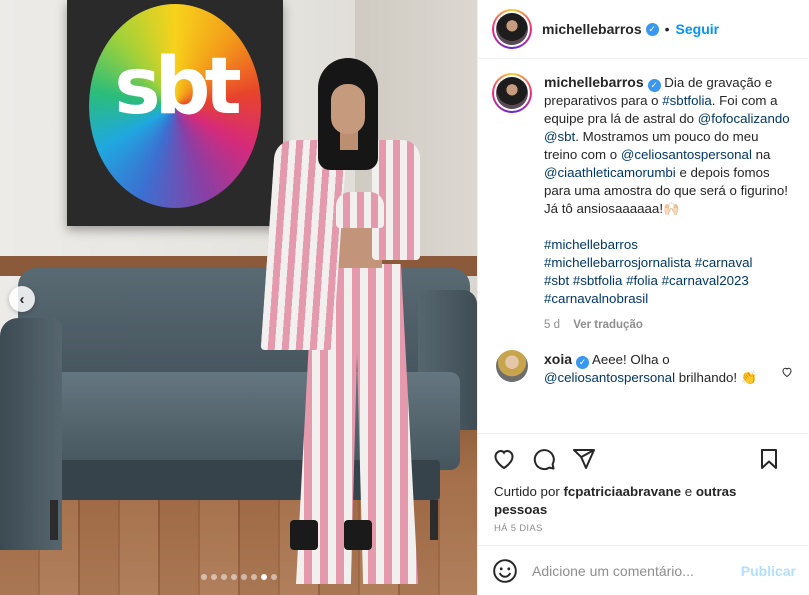 This screenshot has height=595, width=809. Describe the element at coordinates (22, 299) in the screenshot. I see `carousel-prev-button: ‹` at that location.